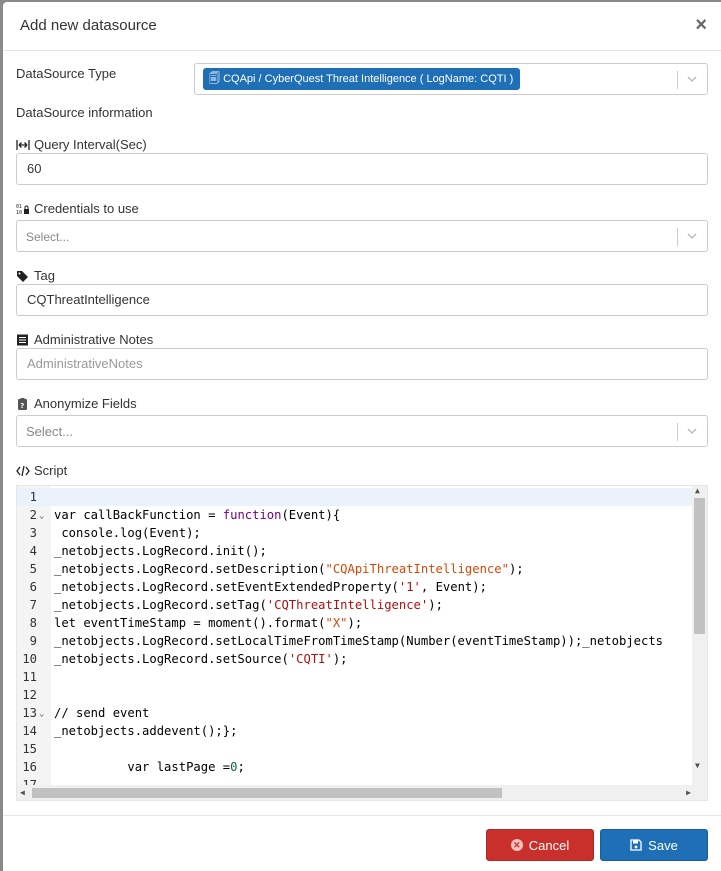 The height and width of the screenshot is (871, 721). I want to click on admin-notes-label-text: Administrative Notes, so click(94, 339).